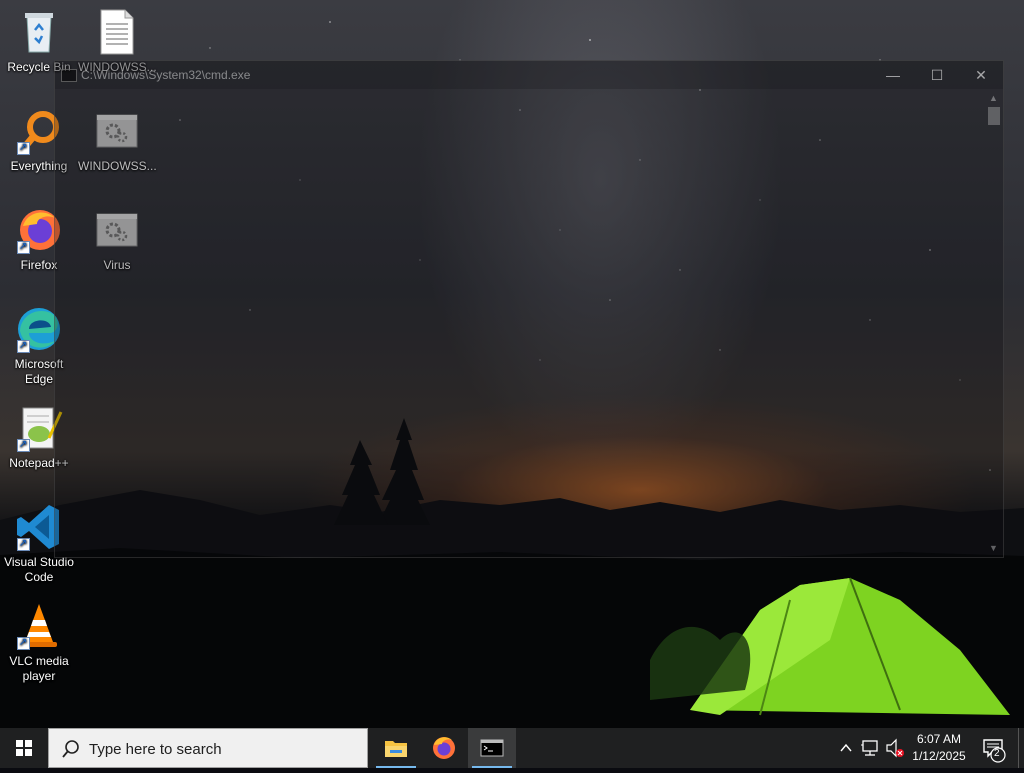 The image size is (1024, 773). Describe the element at coordinates (893, 75) in the screenshot. I see `minimize-button: —` at that location.